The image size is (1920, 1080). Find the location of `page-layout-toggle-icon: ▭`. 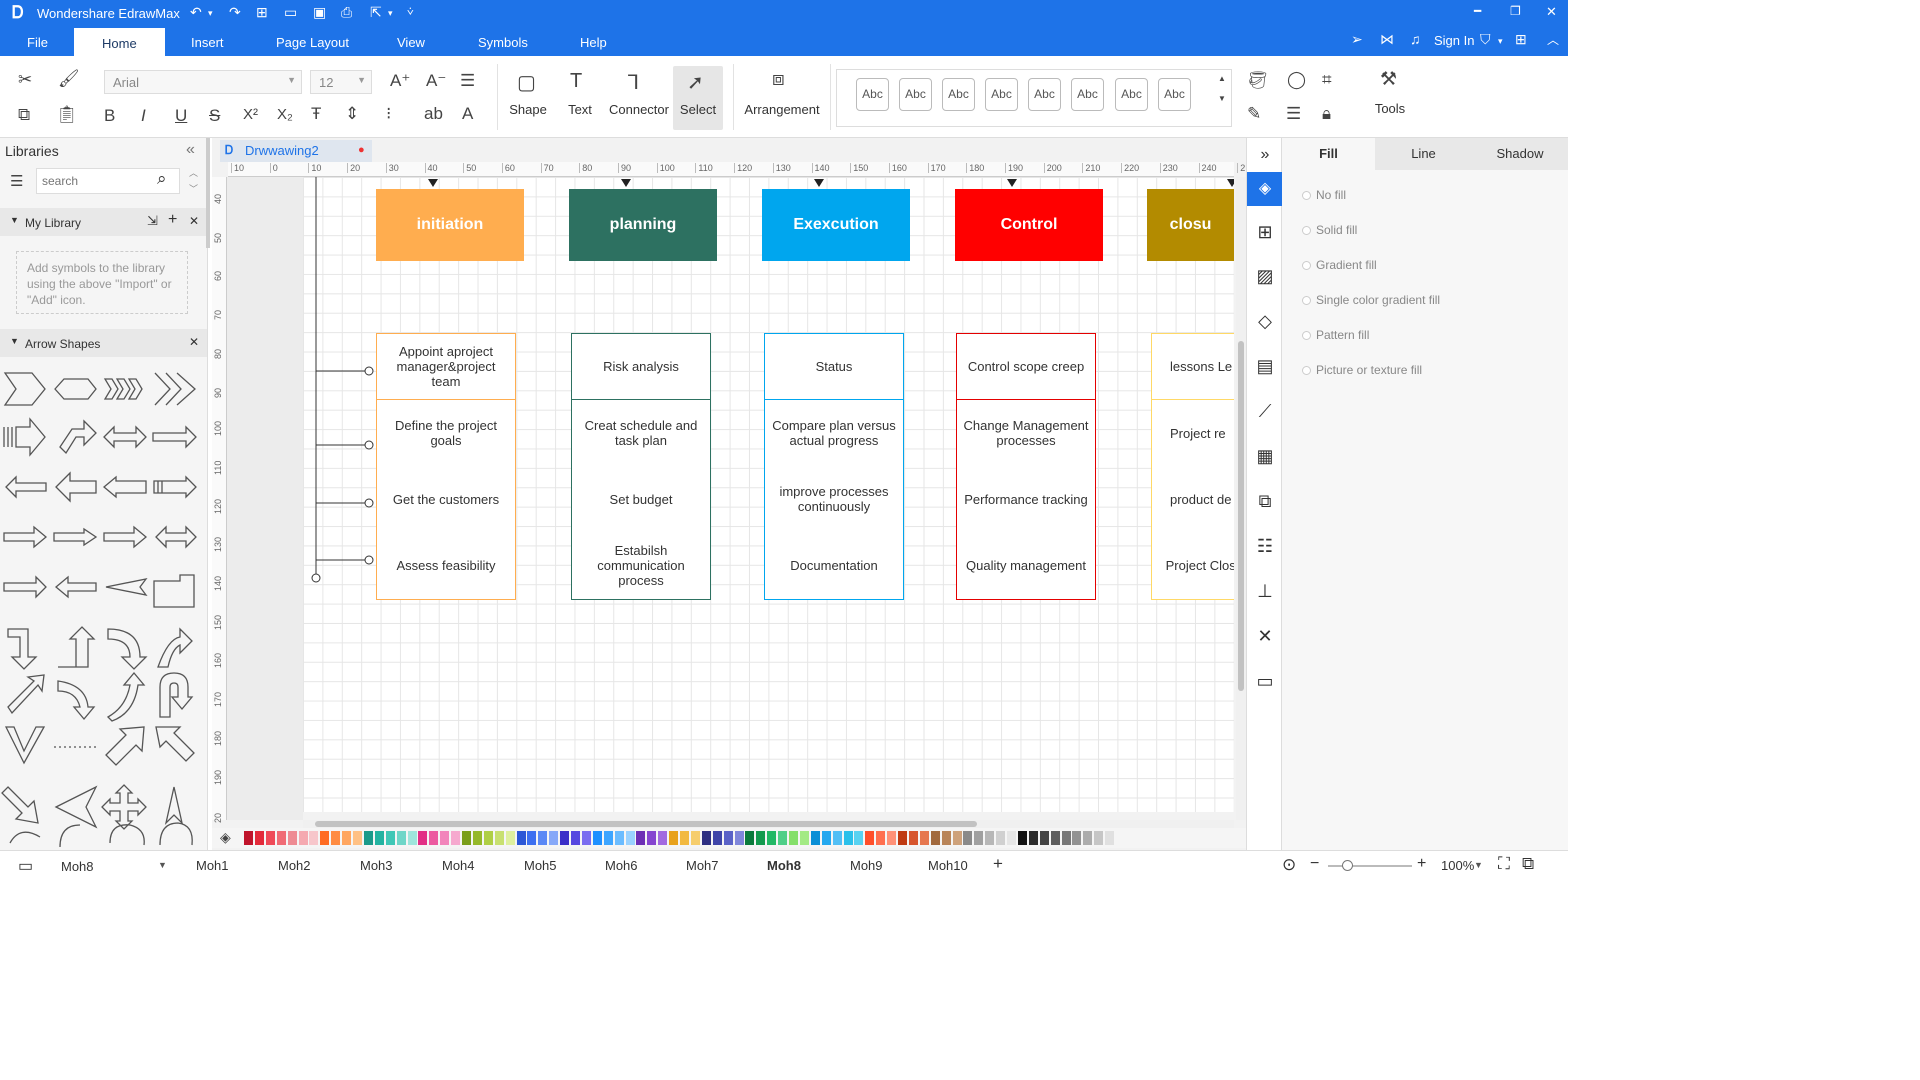

page-layout-toggle-icon: ▭ is located at coordinates (25, 866).